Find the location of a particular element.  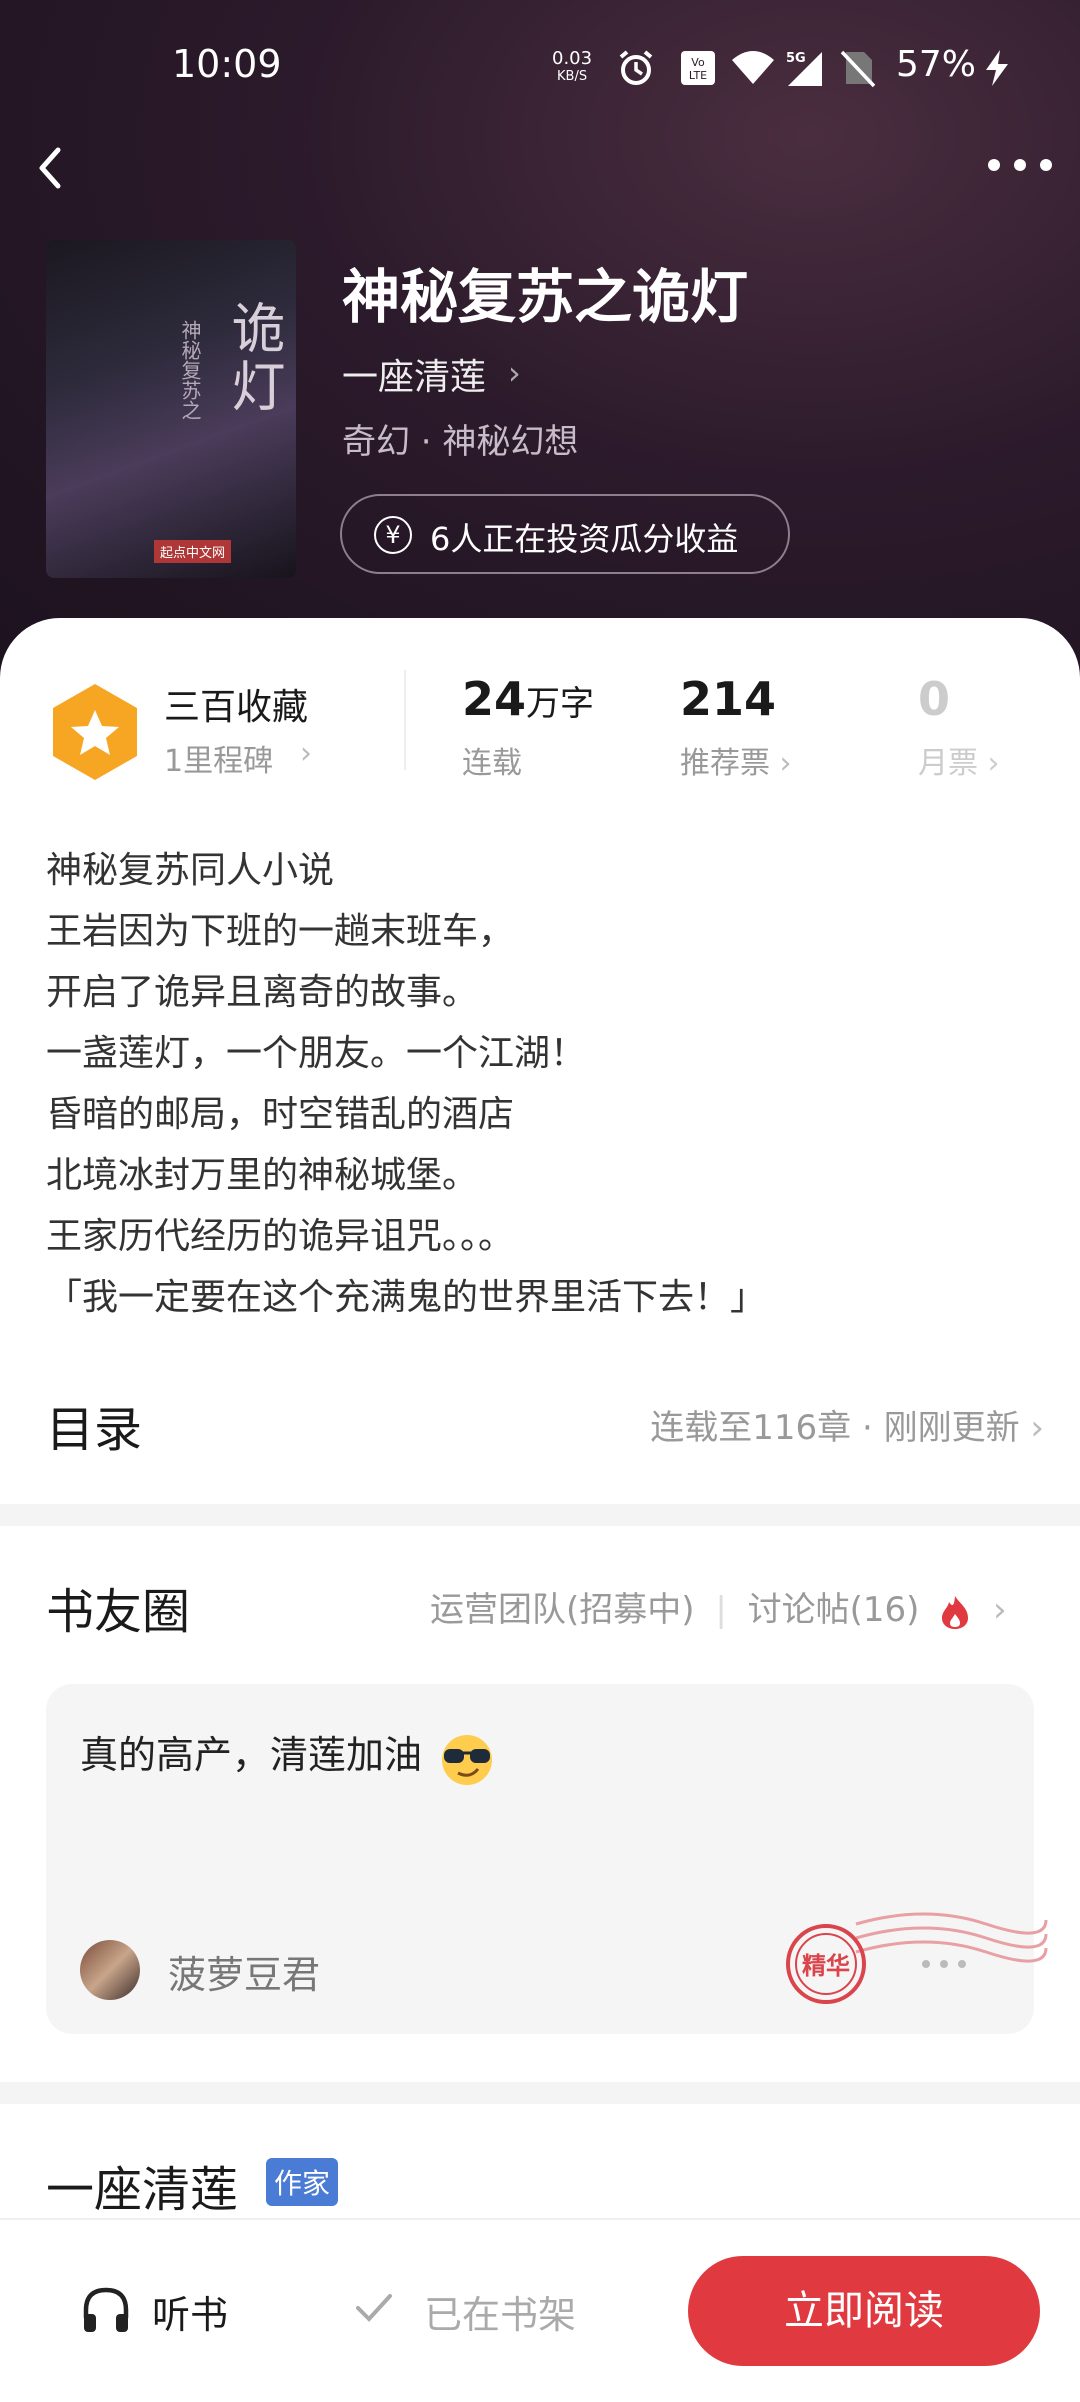

featured-stamp-icon: 精华 is located at coordinates (917, 1958).